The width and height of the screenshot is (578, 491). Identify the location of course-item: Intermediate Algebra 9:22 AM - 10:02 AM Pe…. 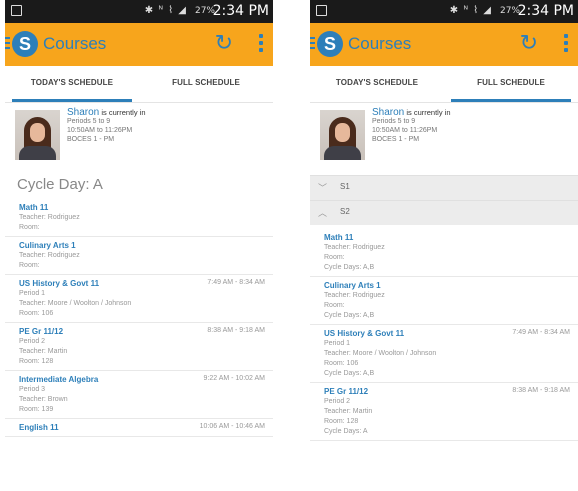
(139, 395).